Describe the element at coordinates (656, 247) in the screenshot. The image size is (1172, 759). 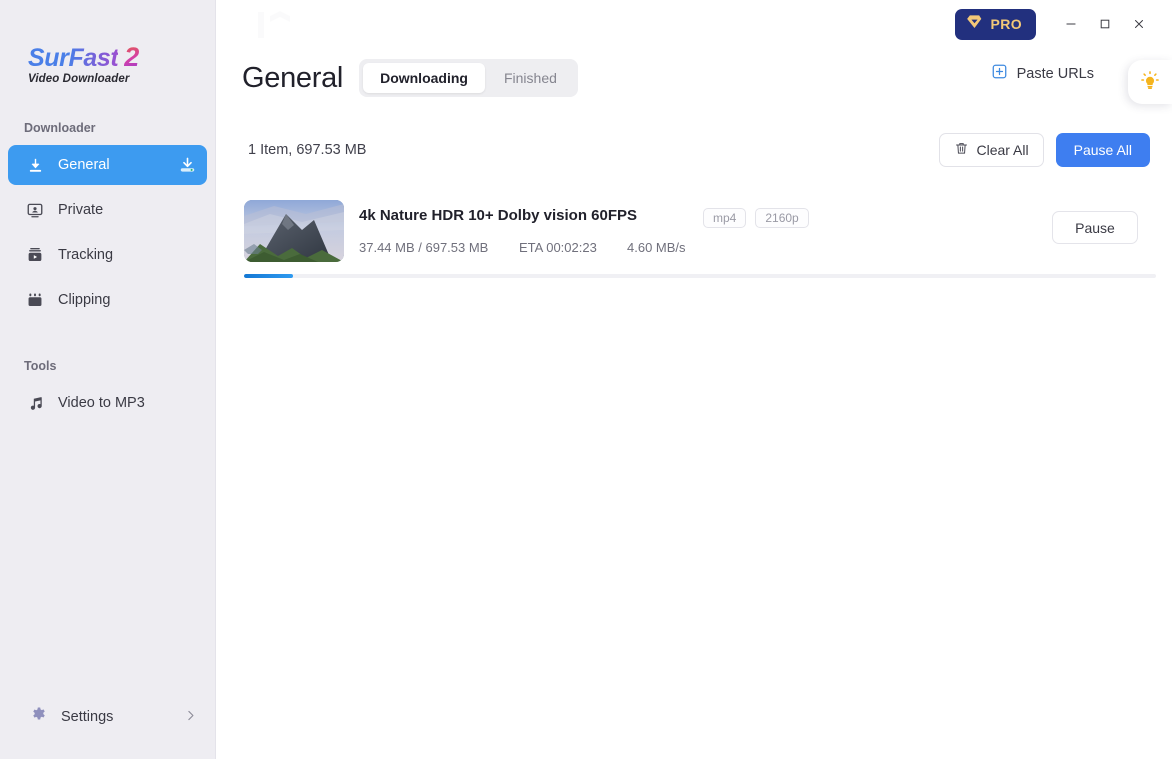
I see `speed-label: 4.60 MB/s` at that location.